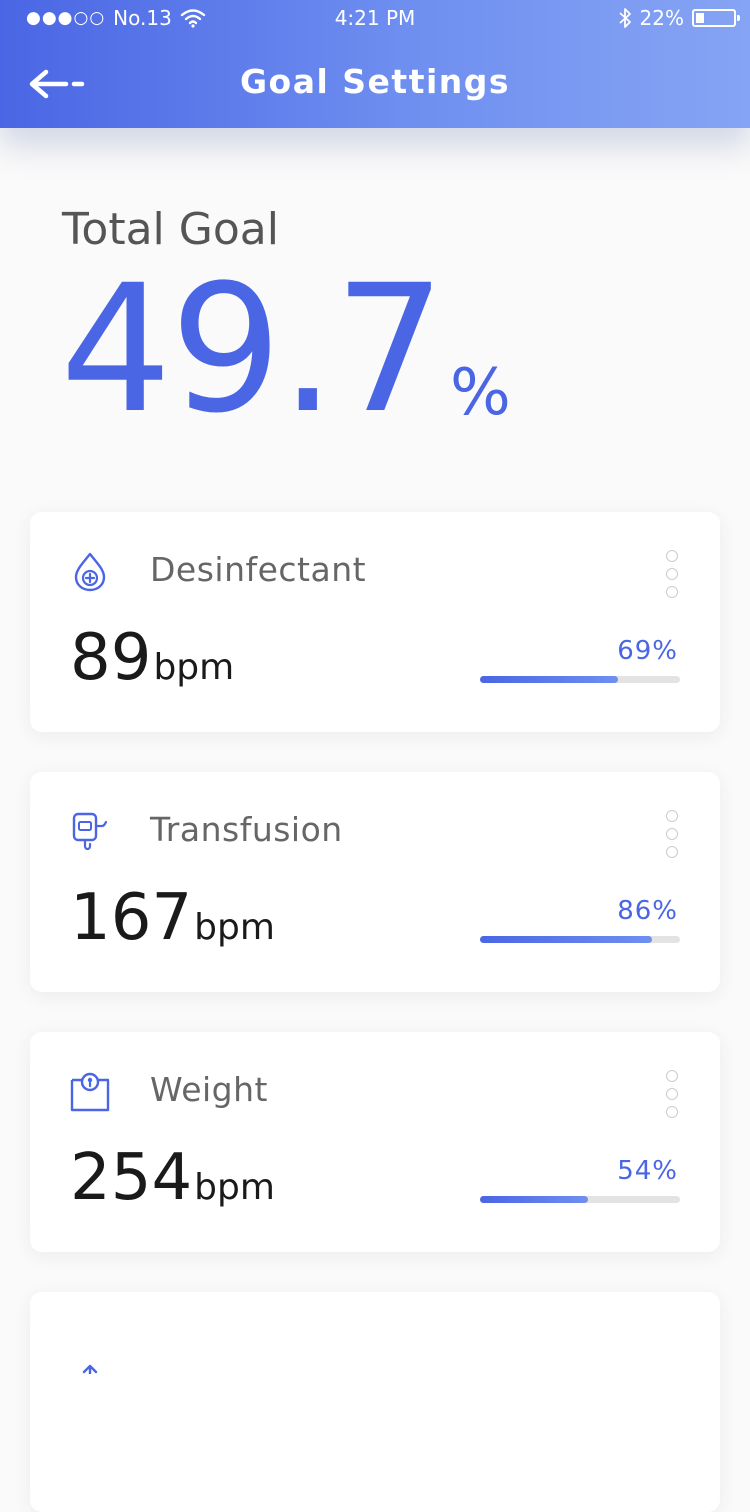 The height and width of the screenshot is (1512, 750). I want to click on goal-card-weight: Weight 254bpm 54%, so click(375, 1142).